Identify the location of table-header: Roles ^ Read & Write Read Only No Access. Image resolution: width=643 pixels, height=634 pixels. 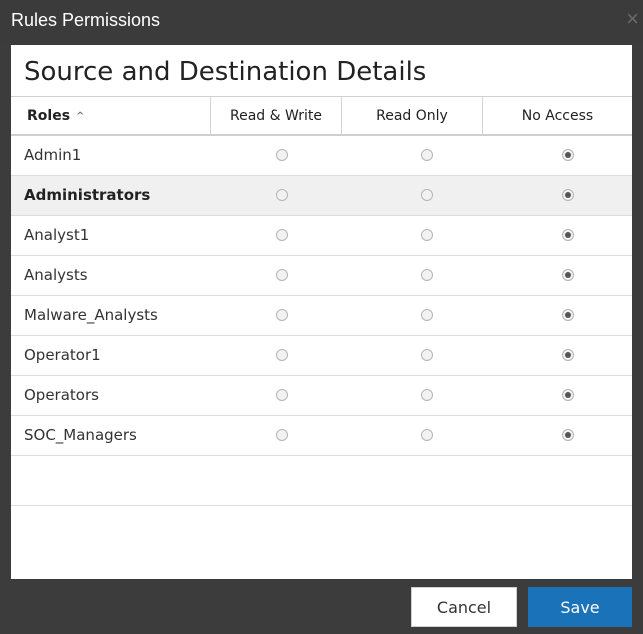
(321, 116).